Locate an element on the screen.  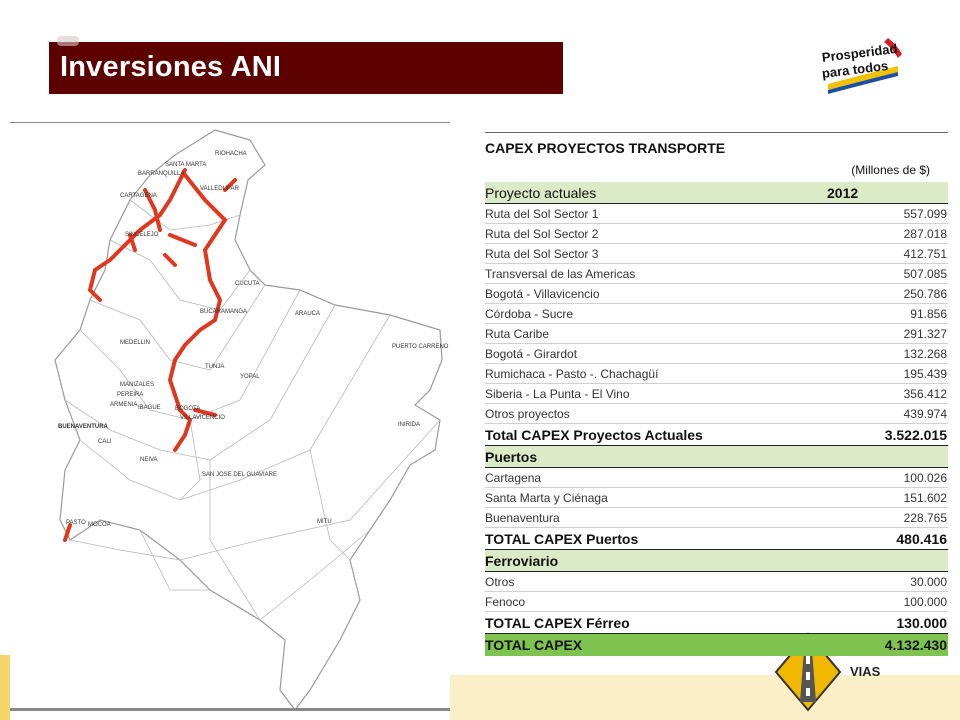
title-bar: Inversiones ANI is located at coordinates (306, 65).